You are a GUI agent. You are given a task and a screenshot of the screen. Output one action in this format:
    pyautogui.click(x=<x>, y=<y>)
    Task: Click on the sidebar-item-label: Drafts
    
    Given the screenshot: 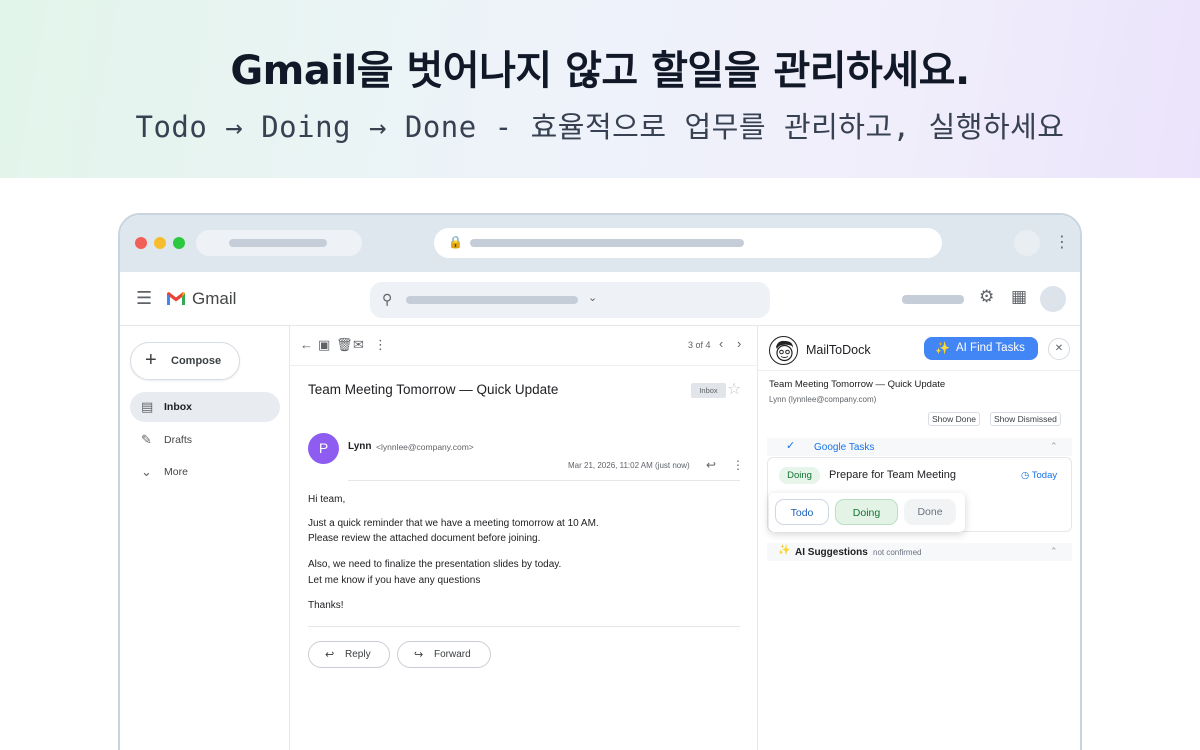 What is the action you would take?
    pyautogui.click(x=178, y=440)
    